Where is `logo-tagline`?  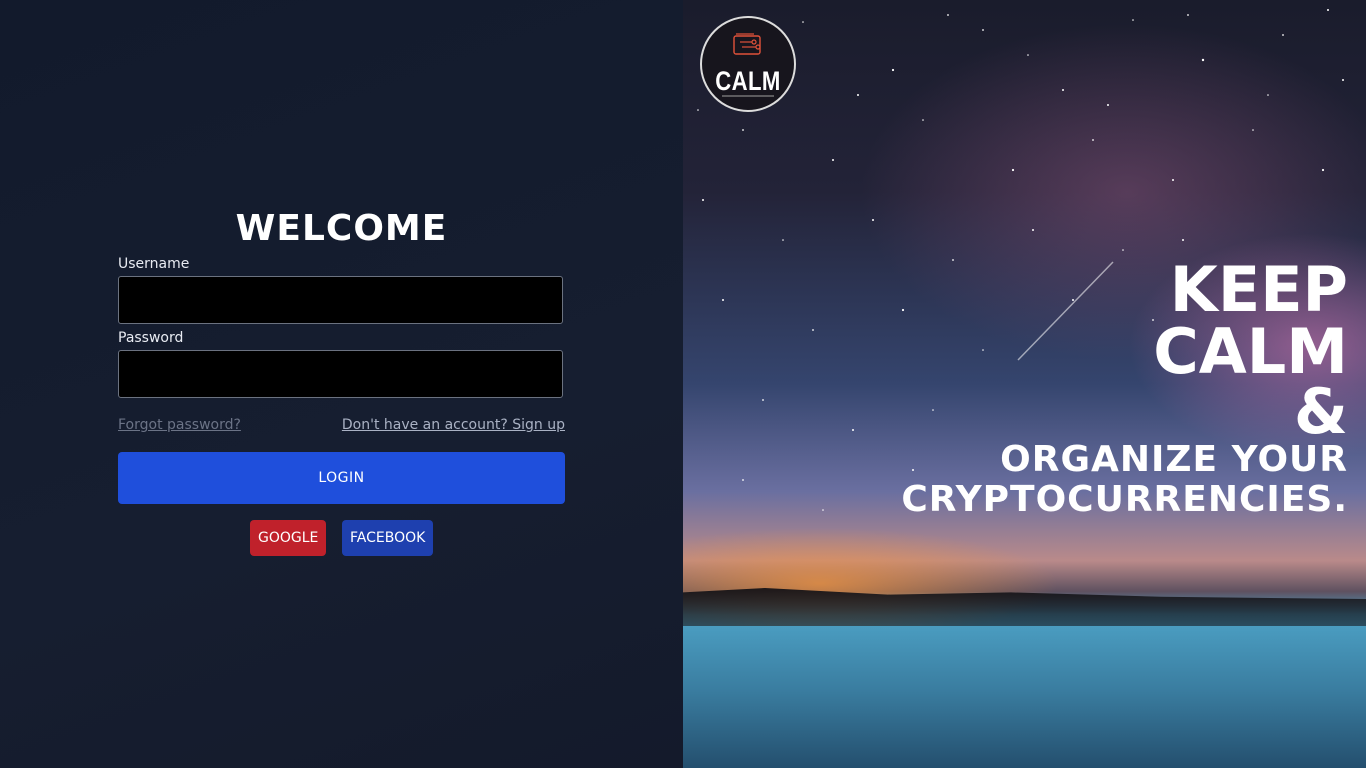 logo-tagline is located at coordinates (748, 96).